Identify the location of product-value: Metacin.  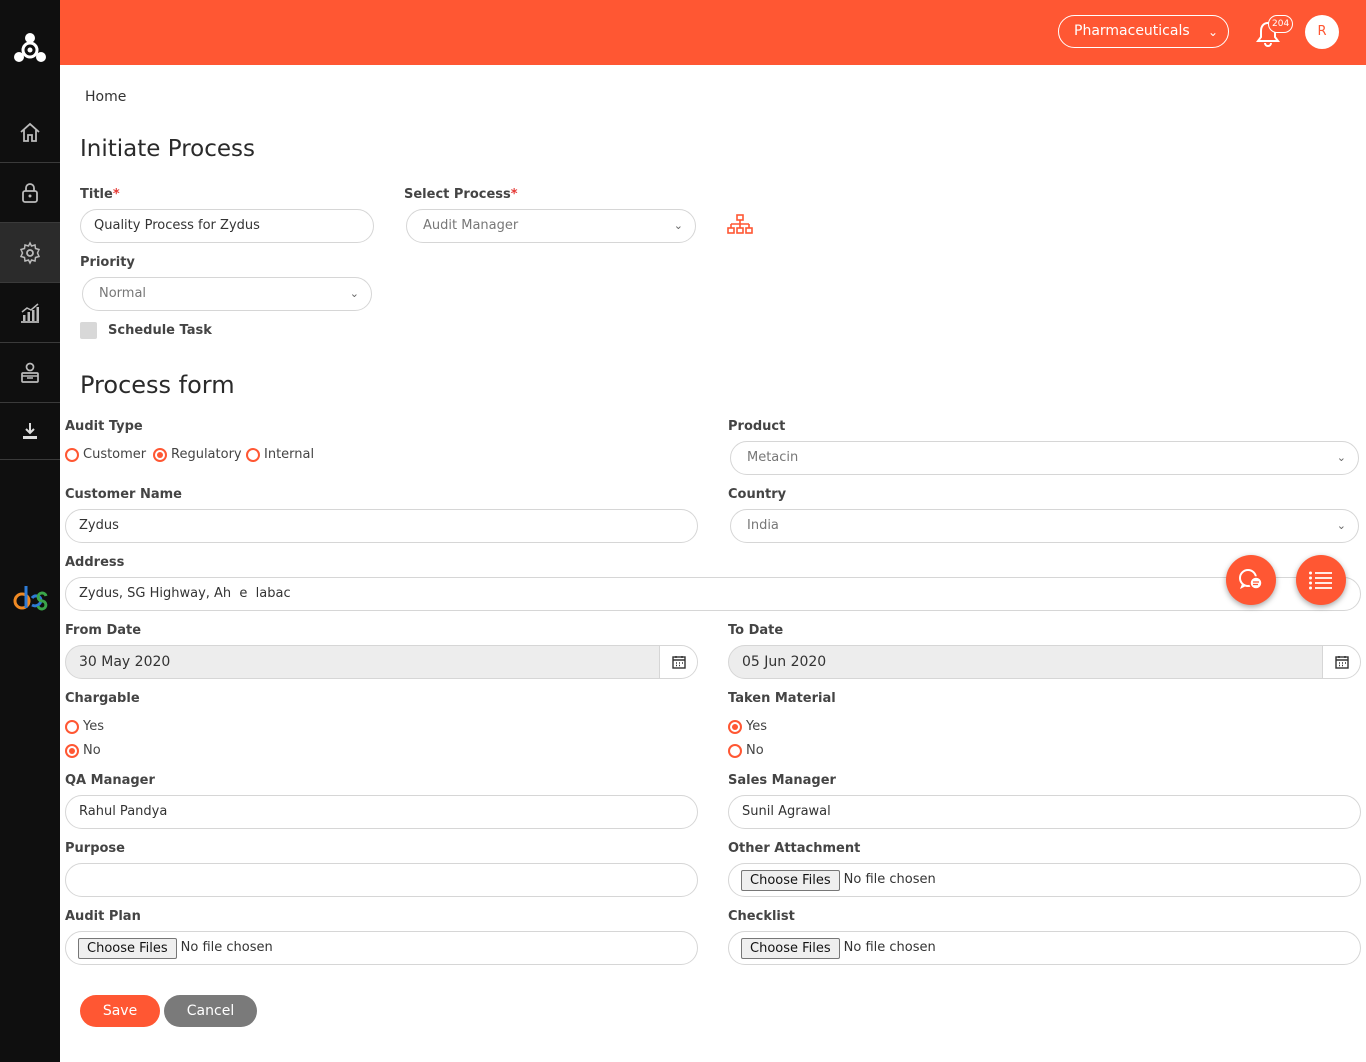
(773, 457).